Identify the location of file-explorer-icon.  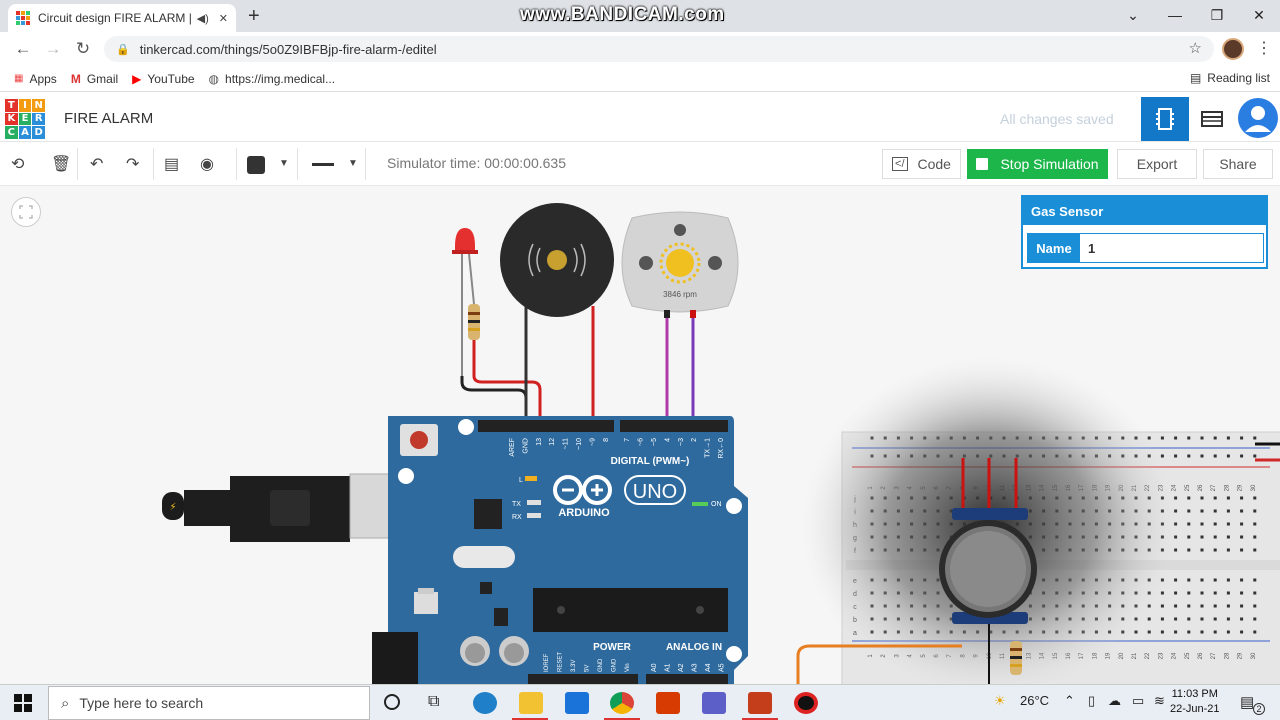
(531, 703).